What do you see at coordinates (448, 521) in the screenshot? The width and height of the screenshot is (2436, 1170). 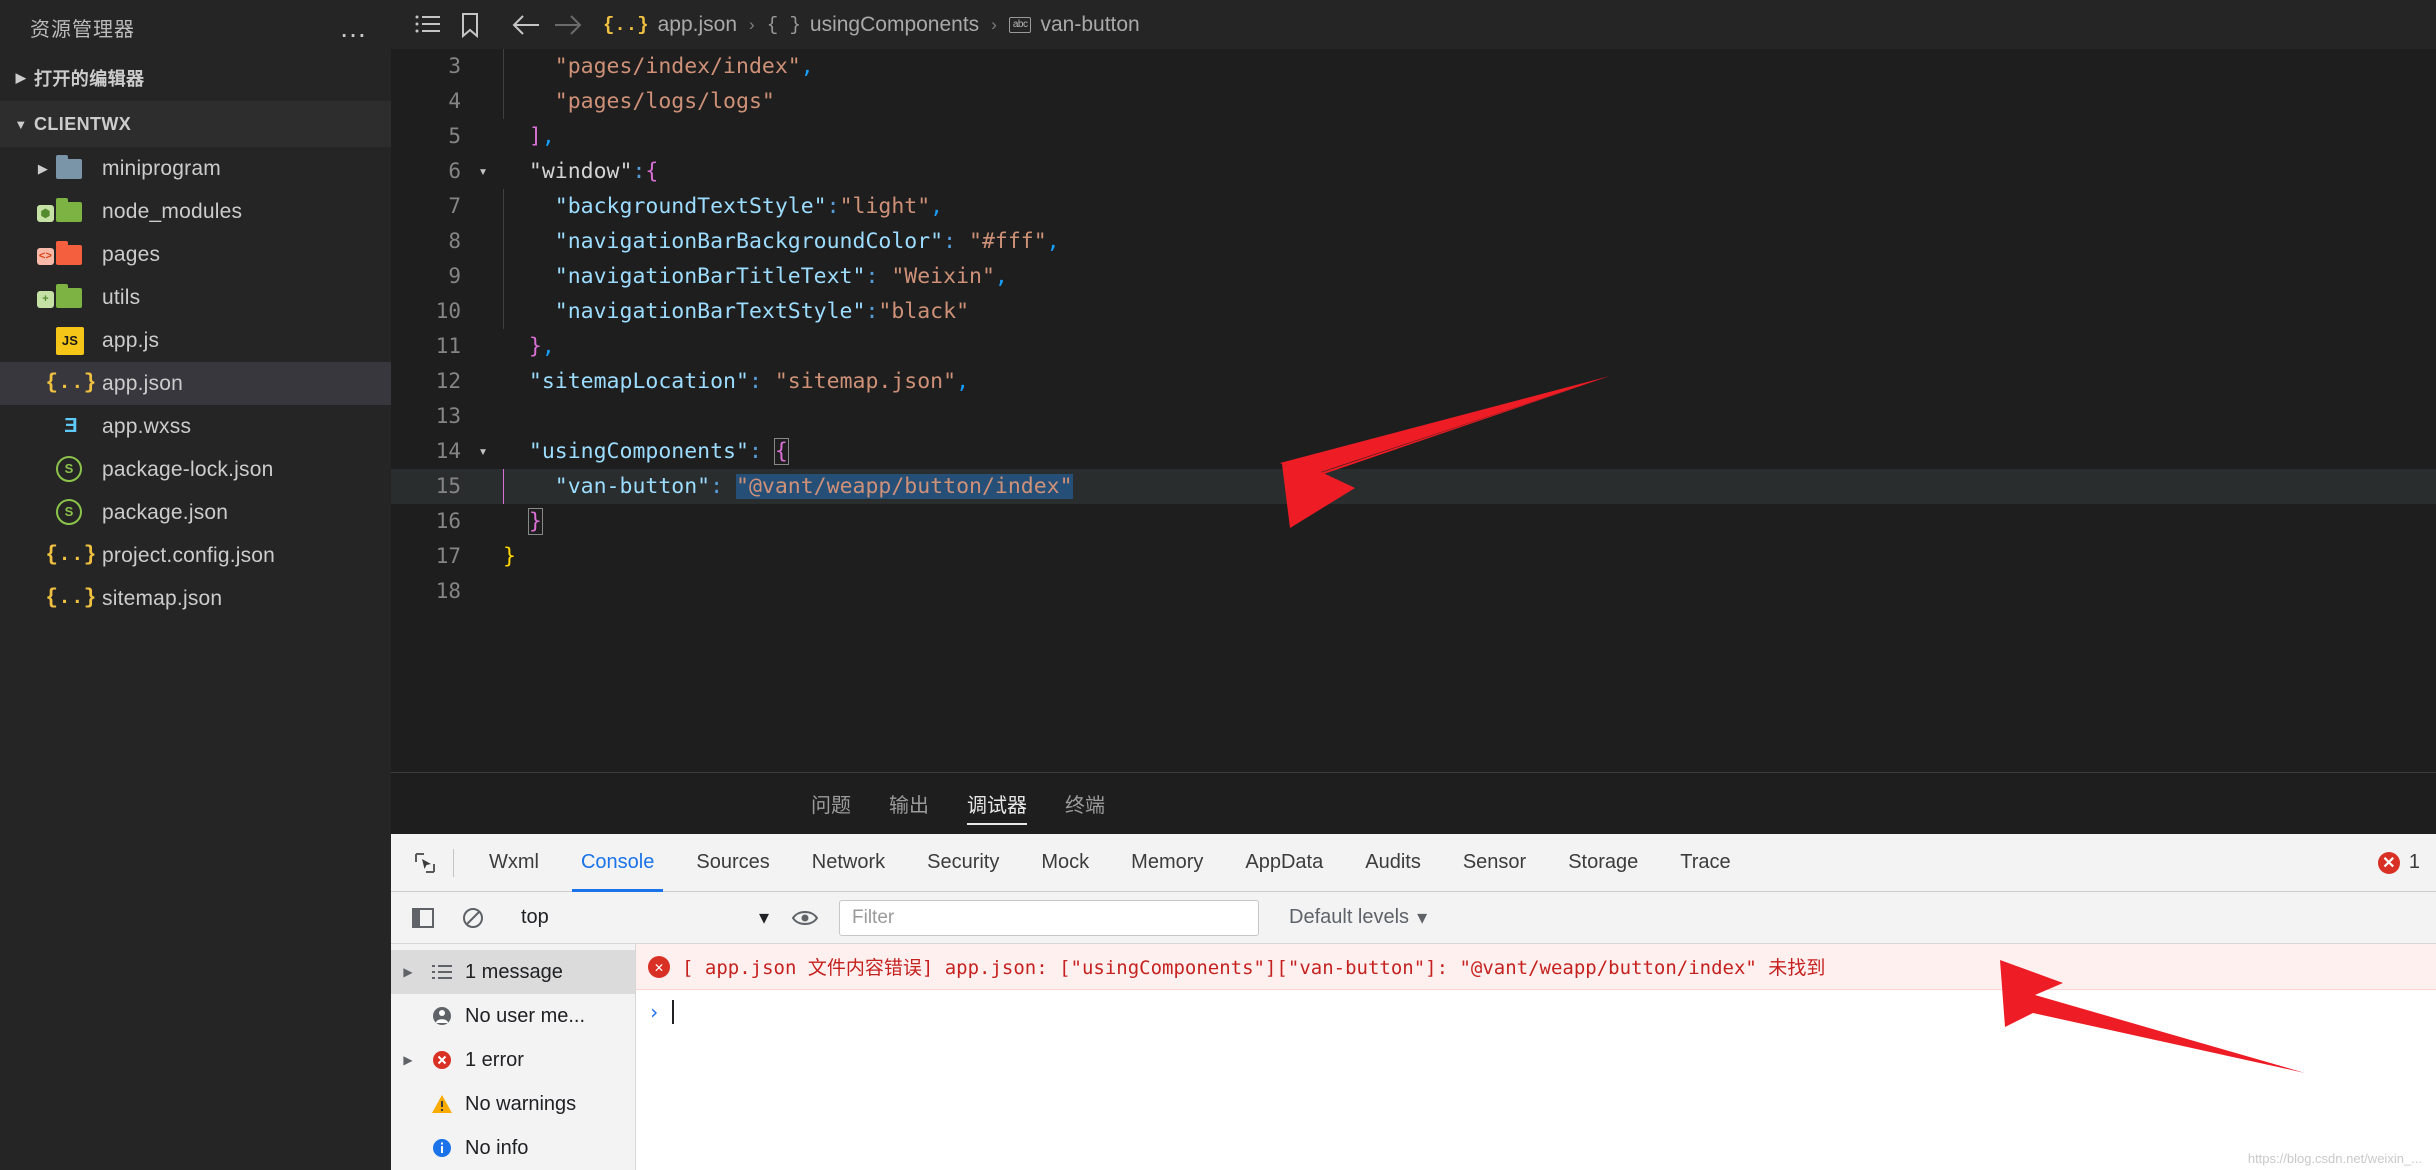 I see `line-number: 16` at bounding box center [448, 521].